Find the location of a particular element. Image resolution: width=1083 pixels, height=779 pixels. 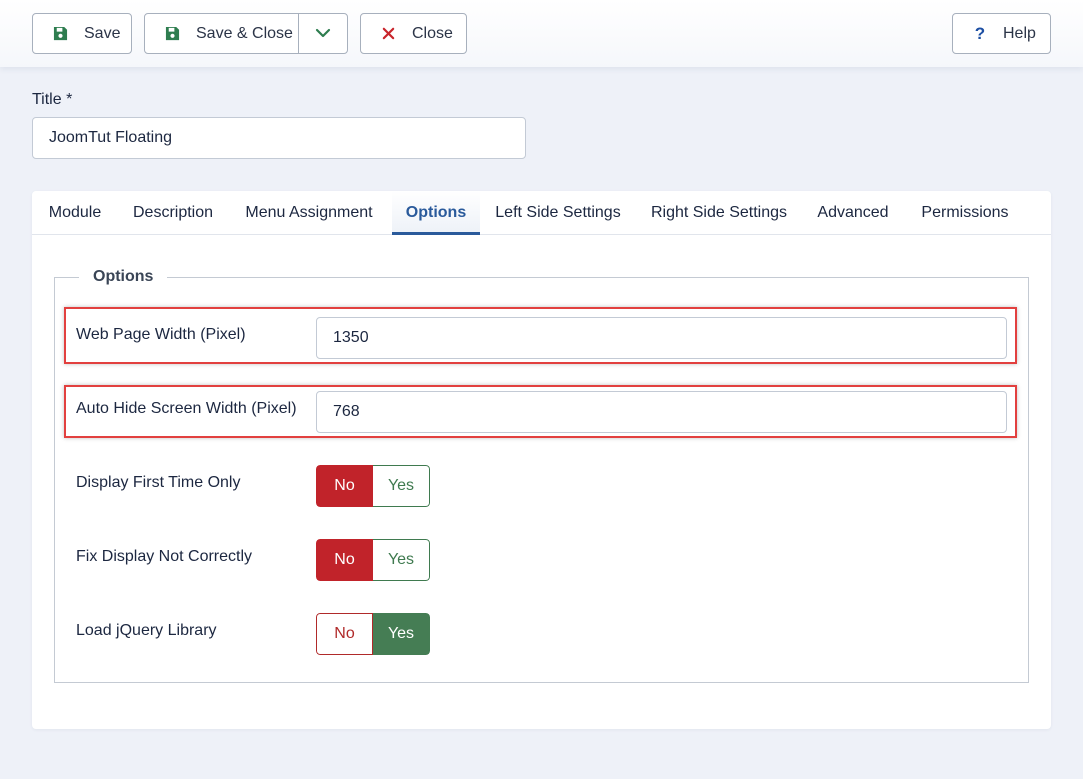

help-button-label: Help is located at coordinates (1019, 33).